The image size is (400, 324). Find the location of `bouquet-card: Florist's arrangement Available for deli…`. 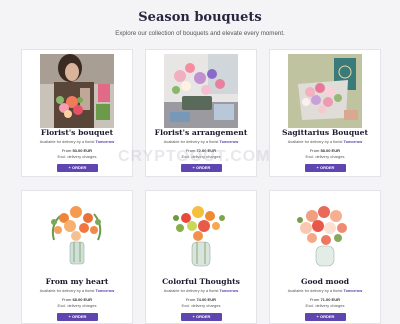

bouquet-card: Florist's arrangement Available for deli… is located at coordinates (201, 113).